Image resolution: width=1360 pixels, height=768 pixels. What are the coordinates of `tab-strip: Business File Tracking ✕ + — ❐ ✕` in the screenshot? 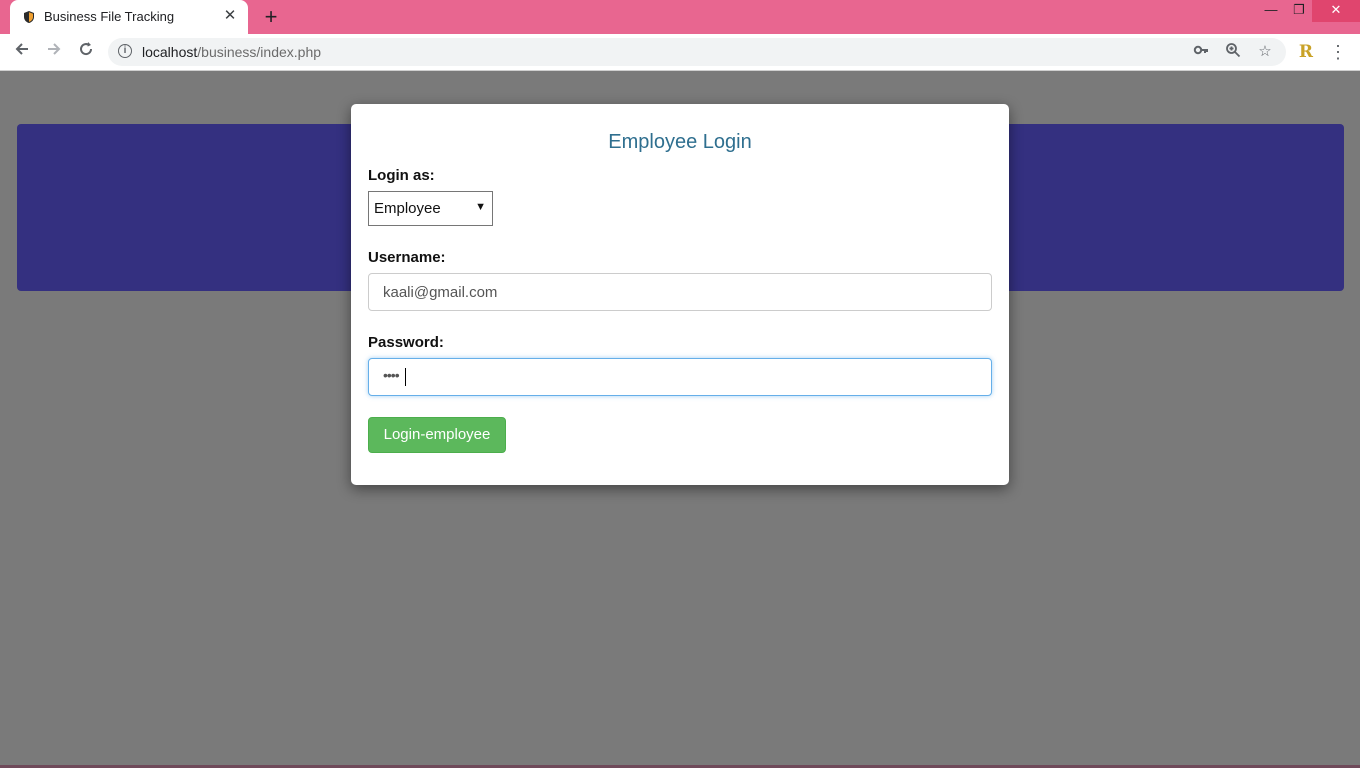 It's located at (680, 17).